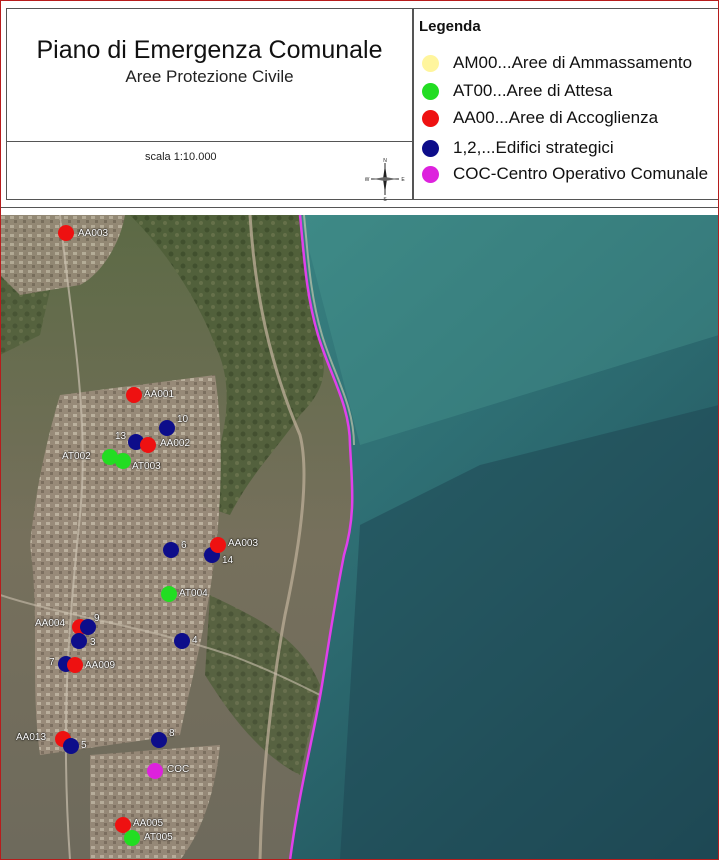 This screenshot has height=860, width=719. I want to click on legend-label: AT00...Aree di Attesa, so click(533, 90).